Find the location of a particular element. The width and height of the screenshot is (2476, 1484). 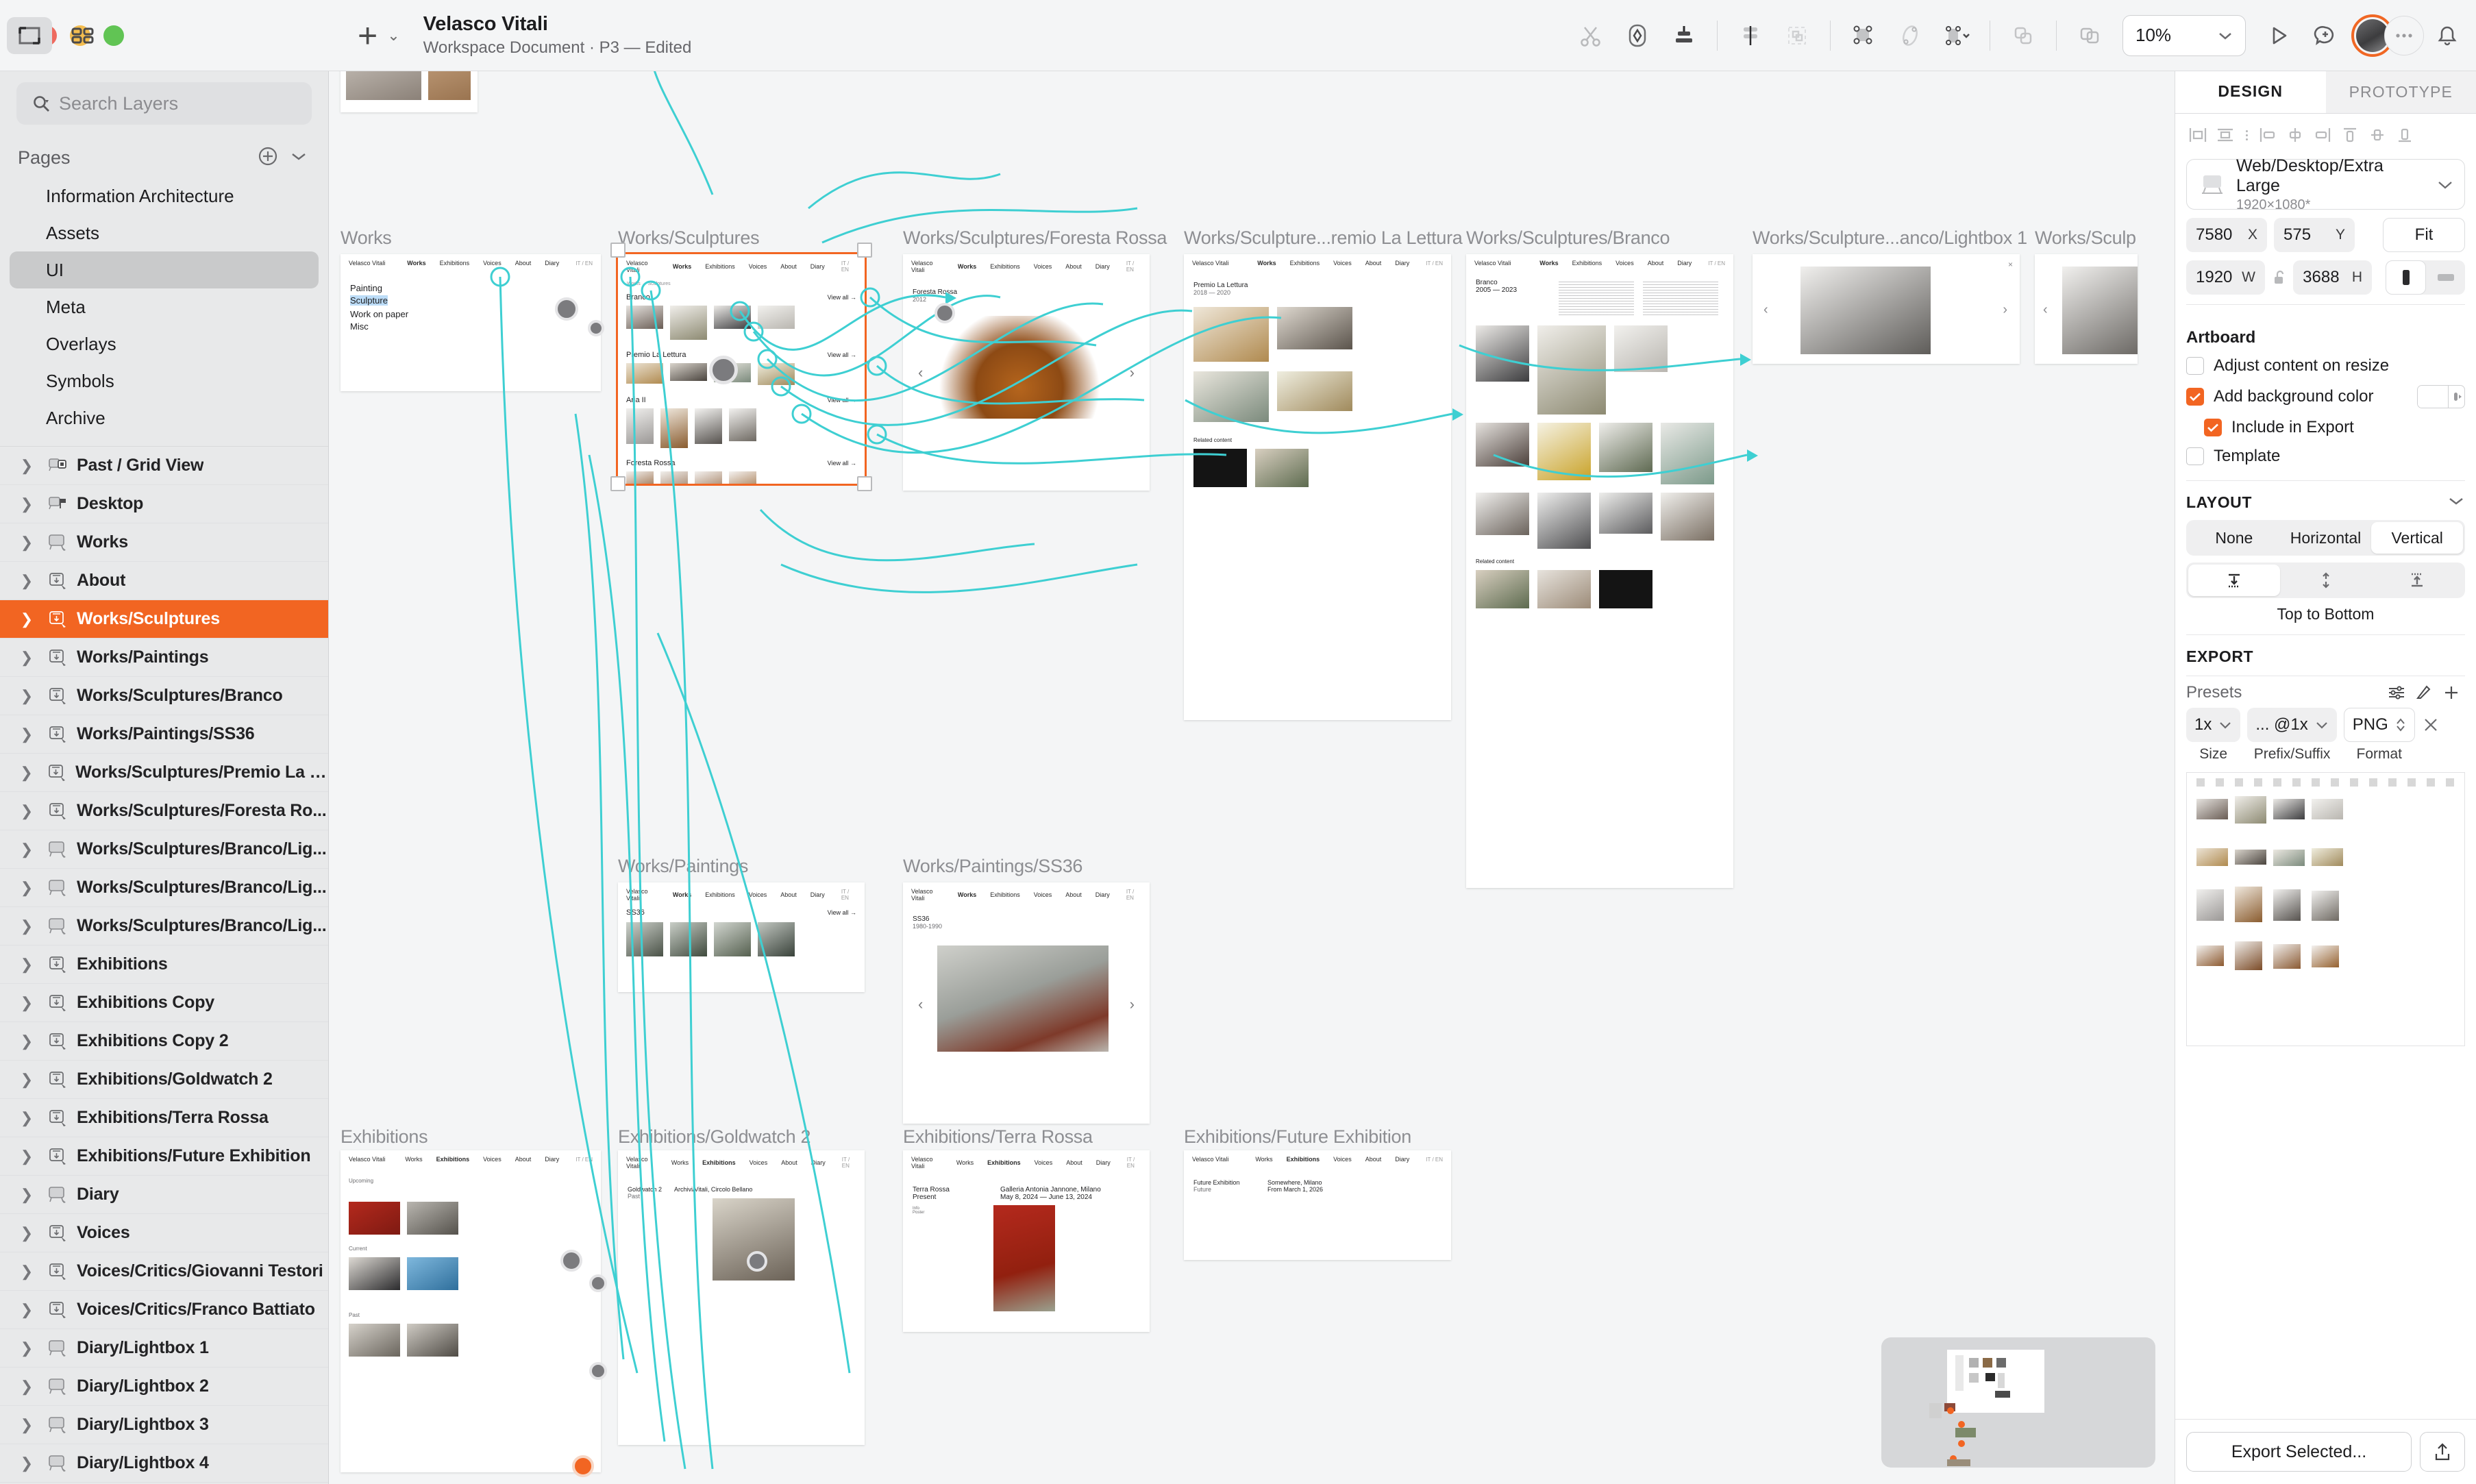

view-all-link: View all → is located at coordinates (842, 464).